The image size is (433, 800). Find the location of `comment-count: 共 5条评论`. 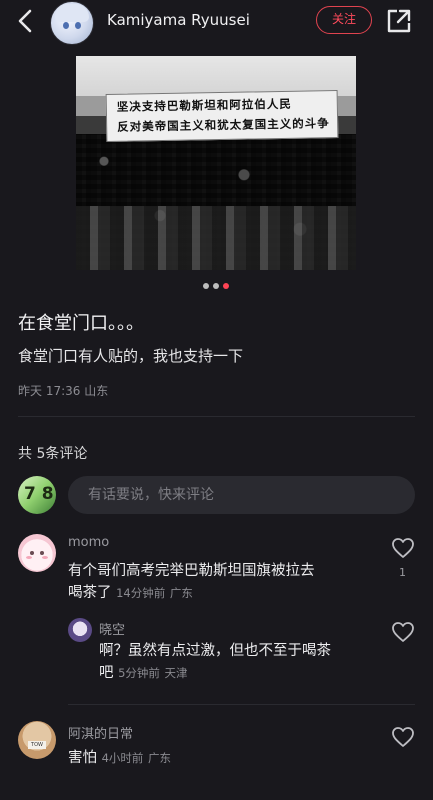

comment-count: 共 5条评论 is located at coordinates (53, 454).